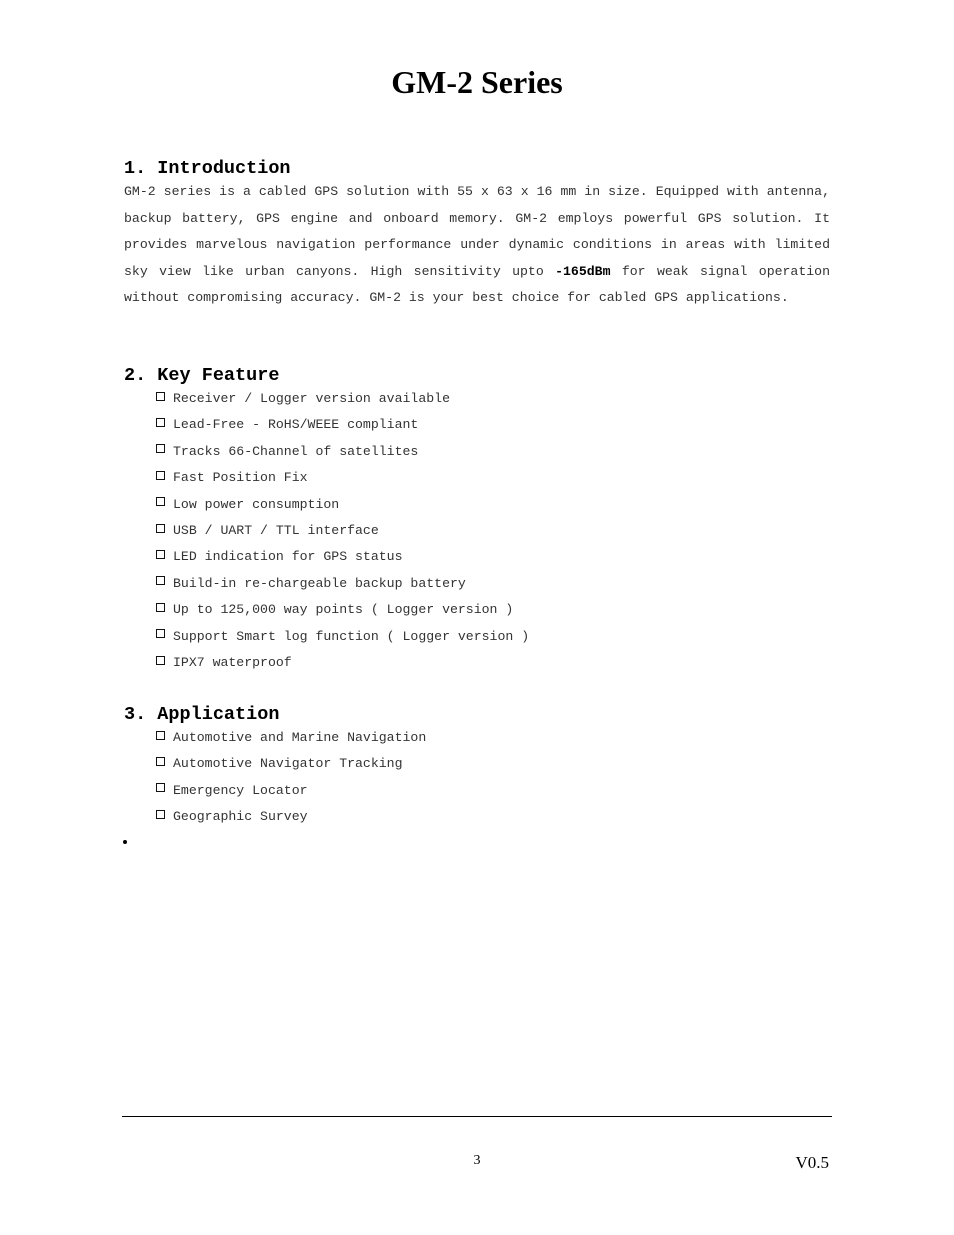 Image resolution: width=954 pixels, height=1235 pixels. I want to click on item-text: USB / UART / TTL interface, so click(276, 530).